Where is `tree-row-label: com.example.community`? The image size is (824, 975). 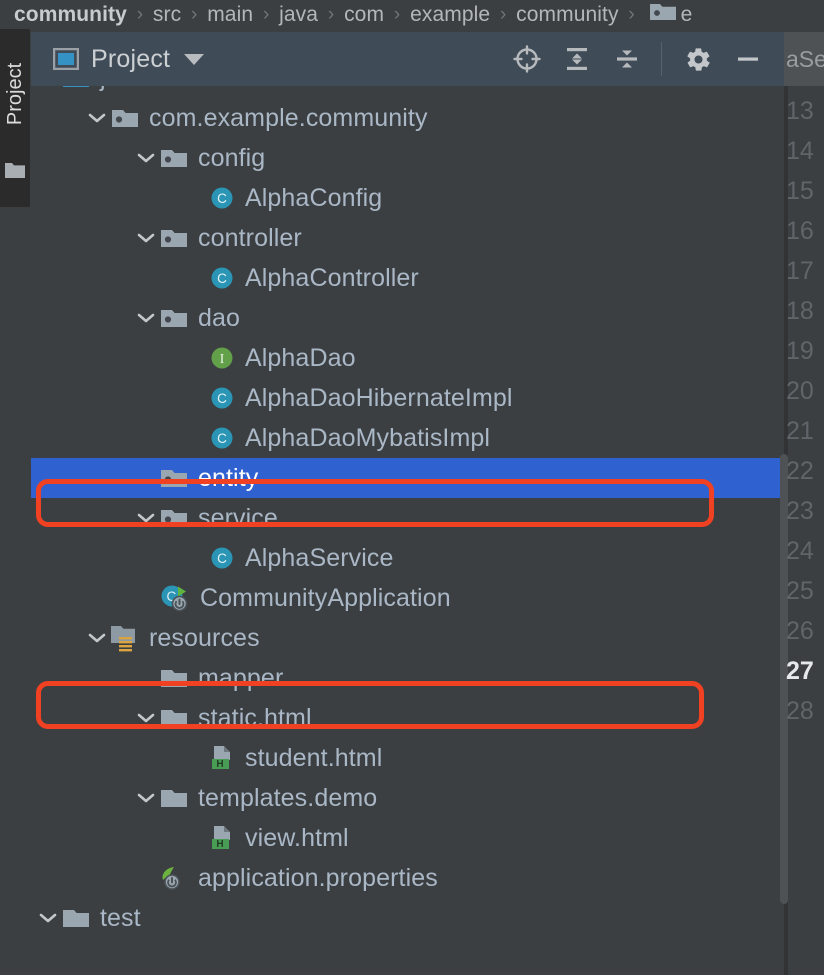
tree-row-label: com.example.community is located at coordinates (288, 117).